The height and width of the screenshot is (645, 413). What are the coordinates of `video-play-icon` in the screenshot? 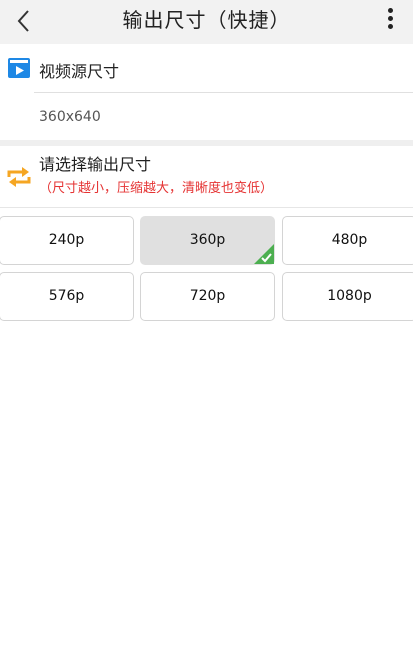 It's located at (19, 68).